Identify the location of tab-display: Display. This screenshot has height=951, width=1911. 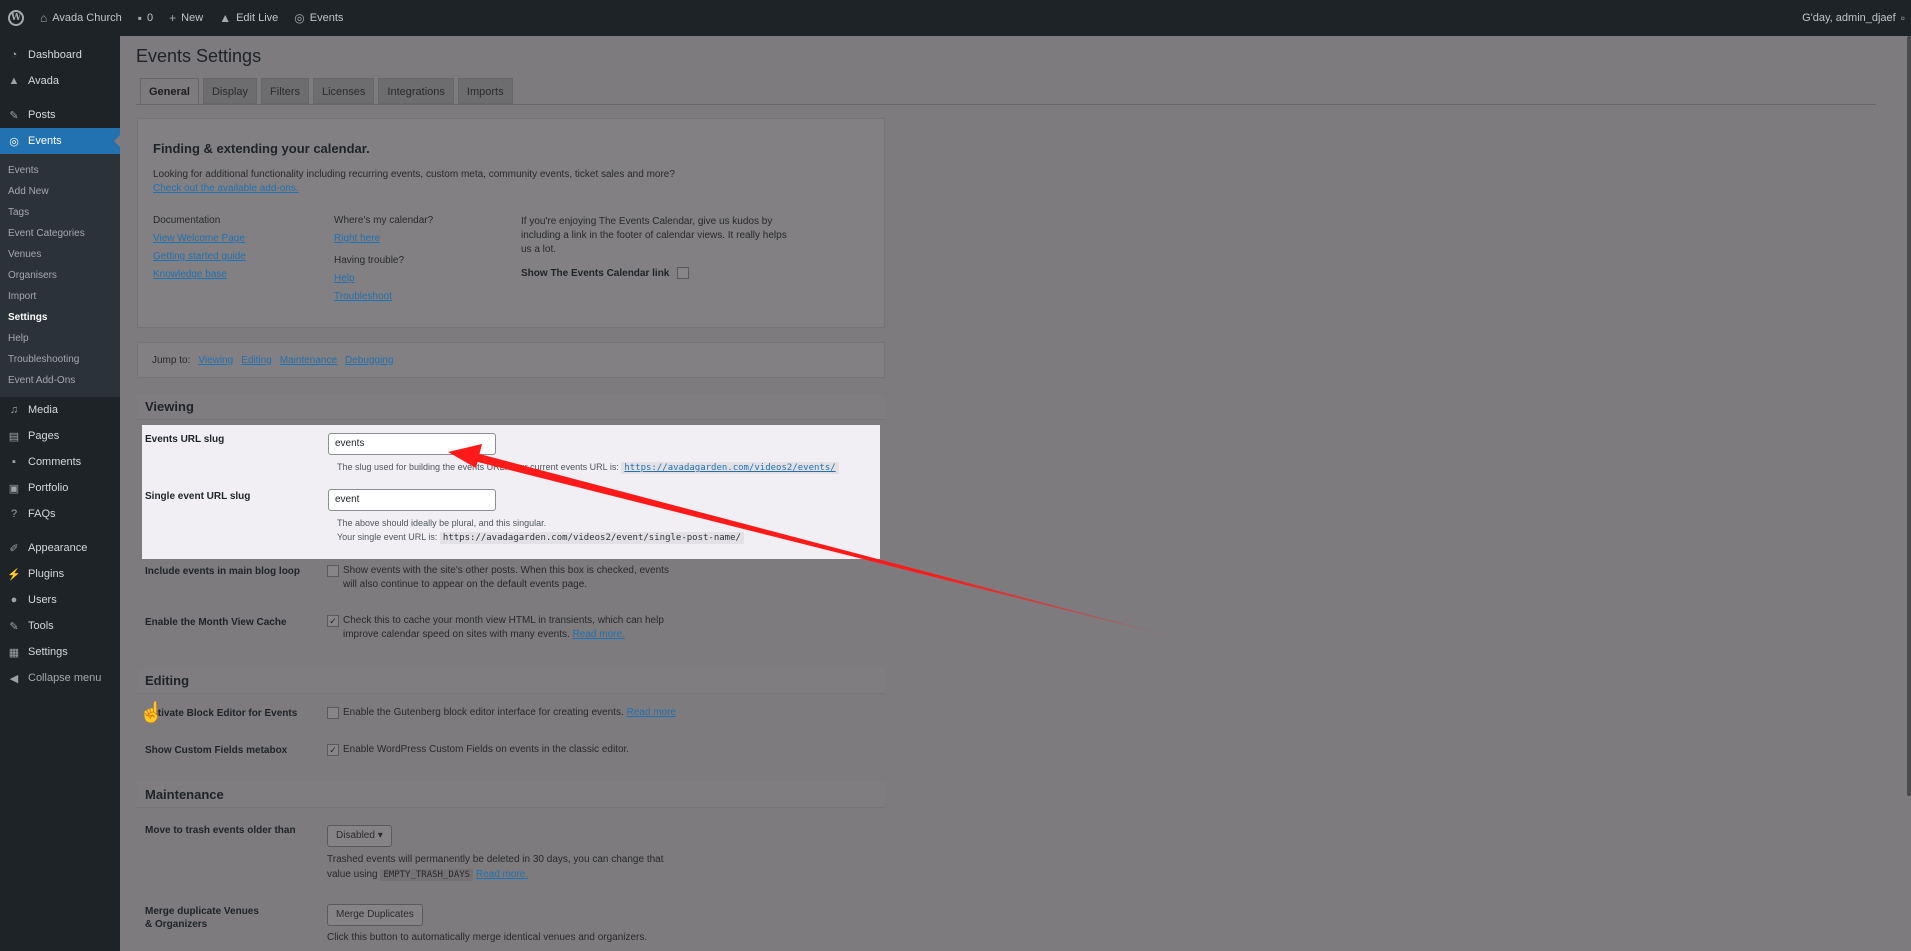
(230, 91).